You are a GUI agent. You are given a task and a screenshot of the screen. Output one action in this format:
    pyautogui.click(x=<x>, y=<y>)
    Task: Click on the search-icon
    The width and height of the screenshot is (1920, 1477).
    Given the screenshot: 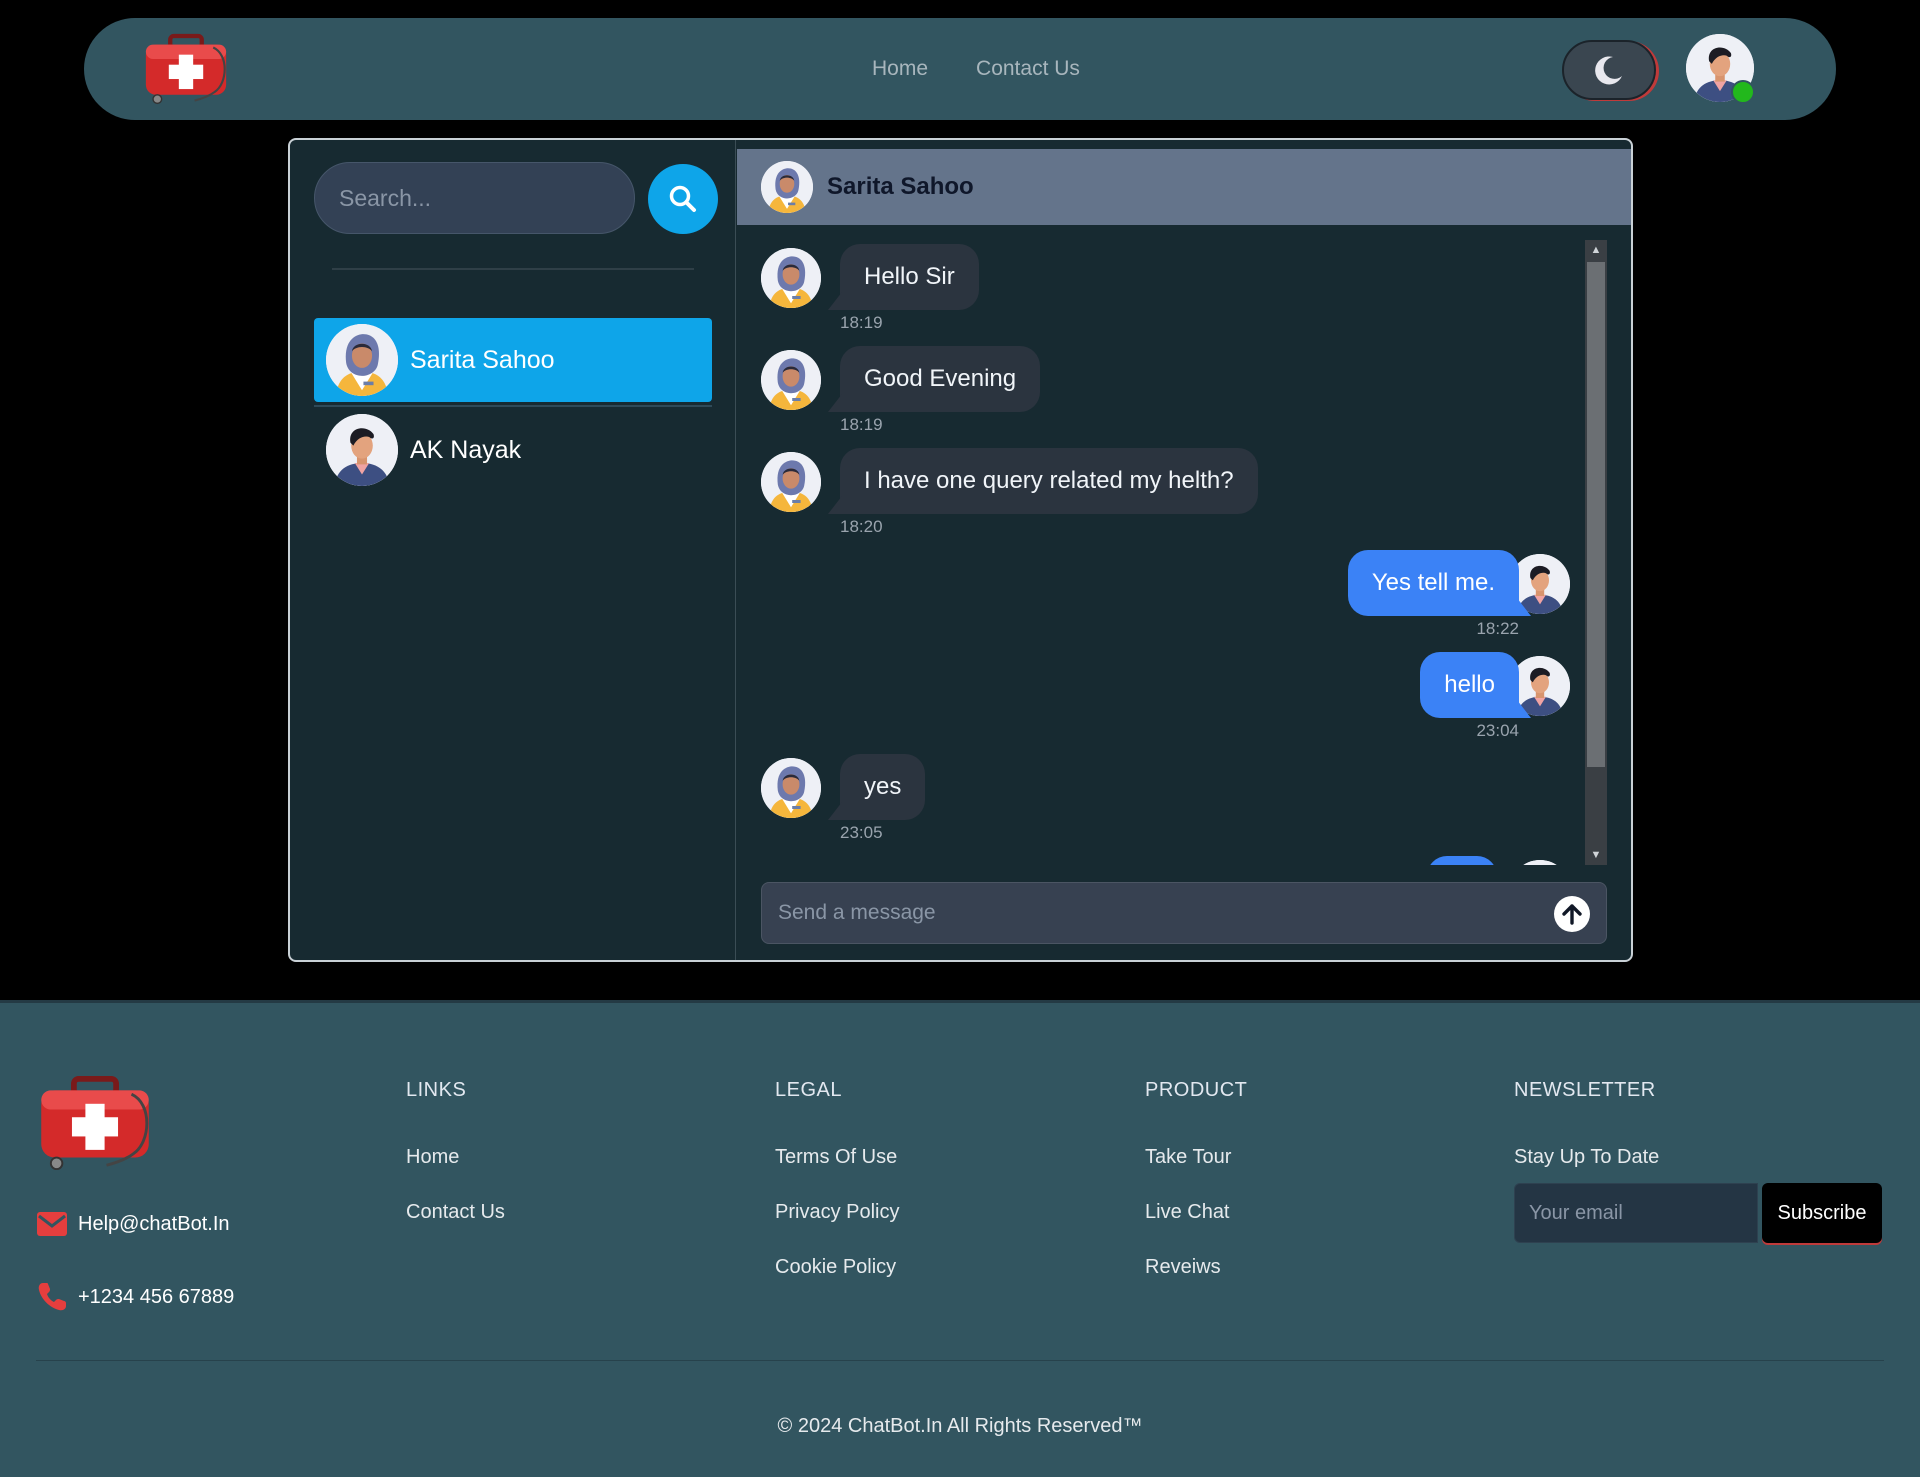 What is the action you would take?
    pyautogui.click(x=682, y=198)
    